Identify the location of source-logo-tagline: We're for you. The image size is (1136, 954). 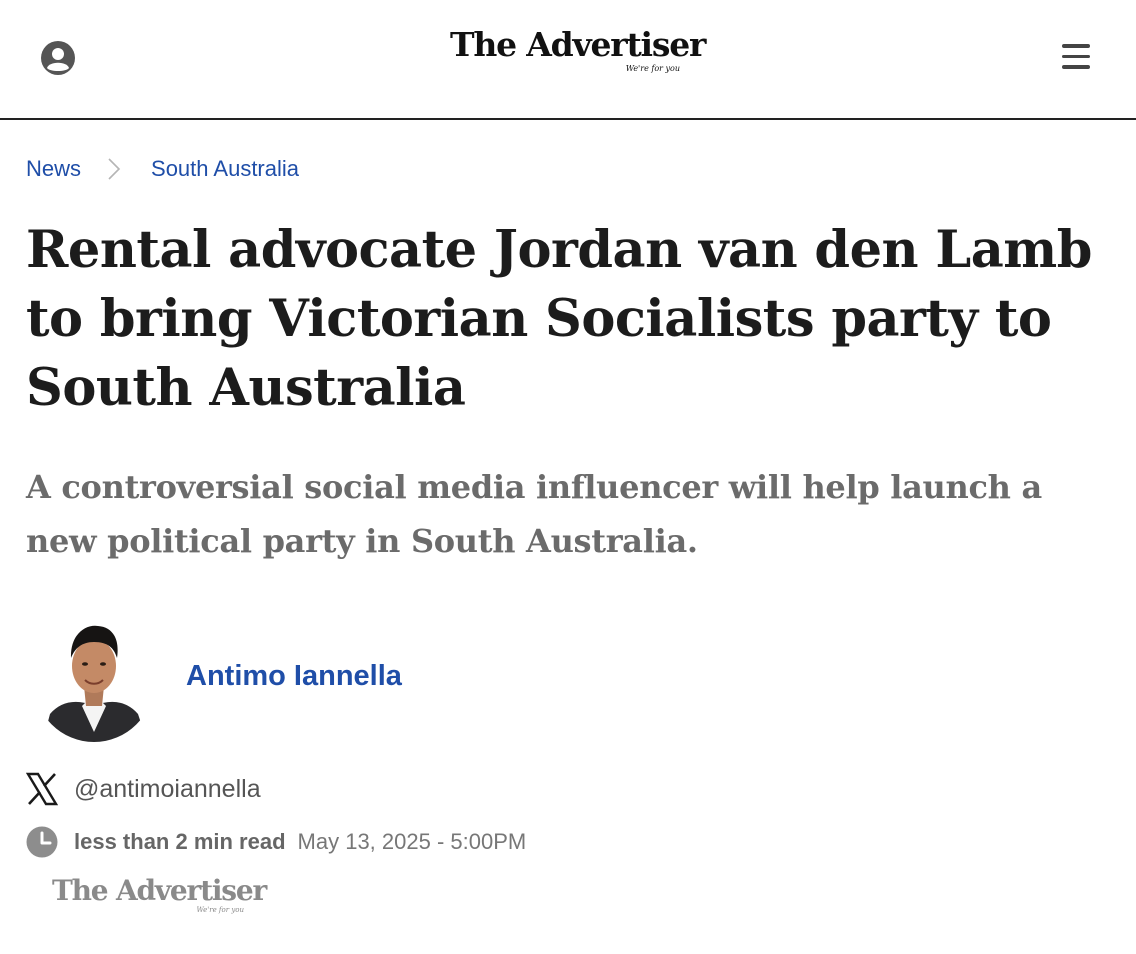
(220, 910).